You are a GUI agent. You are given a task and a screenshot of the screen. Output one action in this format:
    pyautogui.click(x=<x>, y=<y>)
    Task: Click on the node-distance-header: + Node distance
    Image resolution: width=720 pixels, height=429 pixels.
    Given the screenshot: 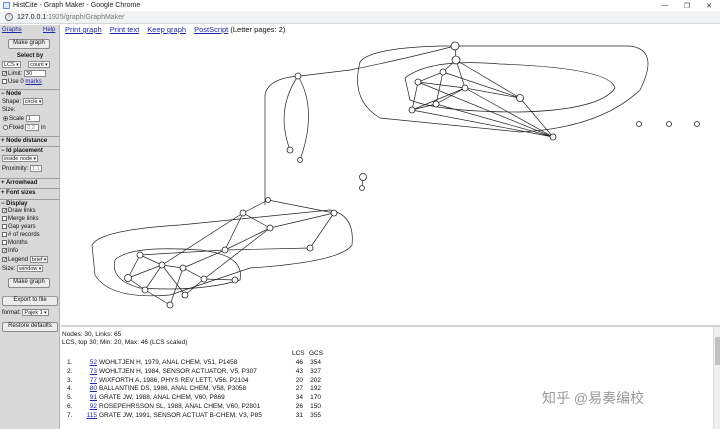 What is the action you would take?
    pyautogui.click(x=30, y=140)
    